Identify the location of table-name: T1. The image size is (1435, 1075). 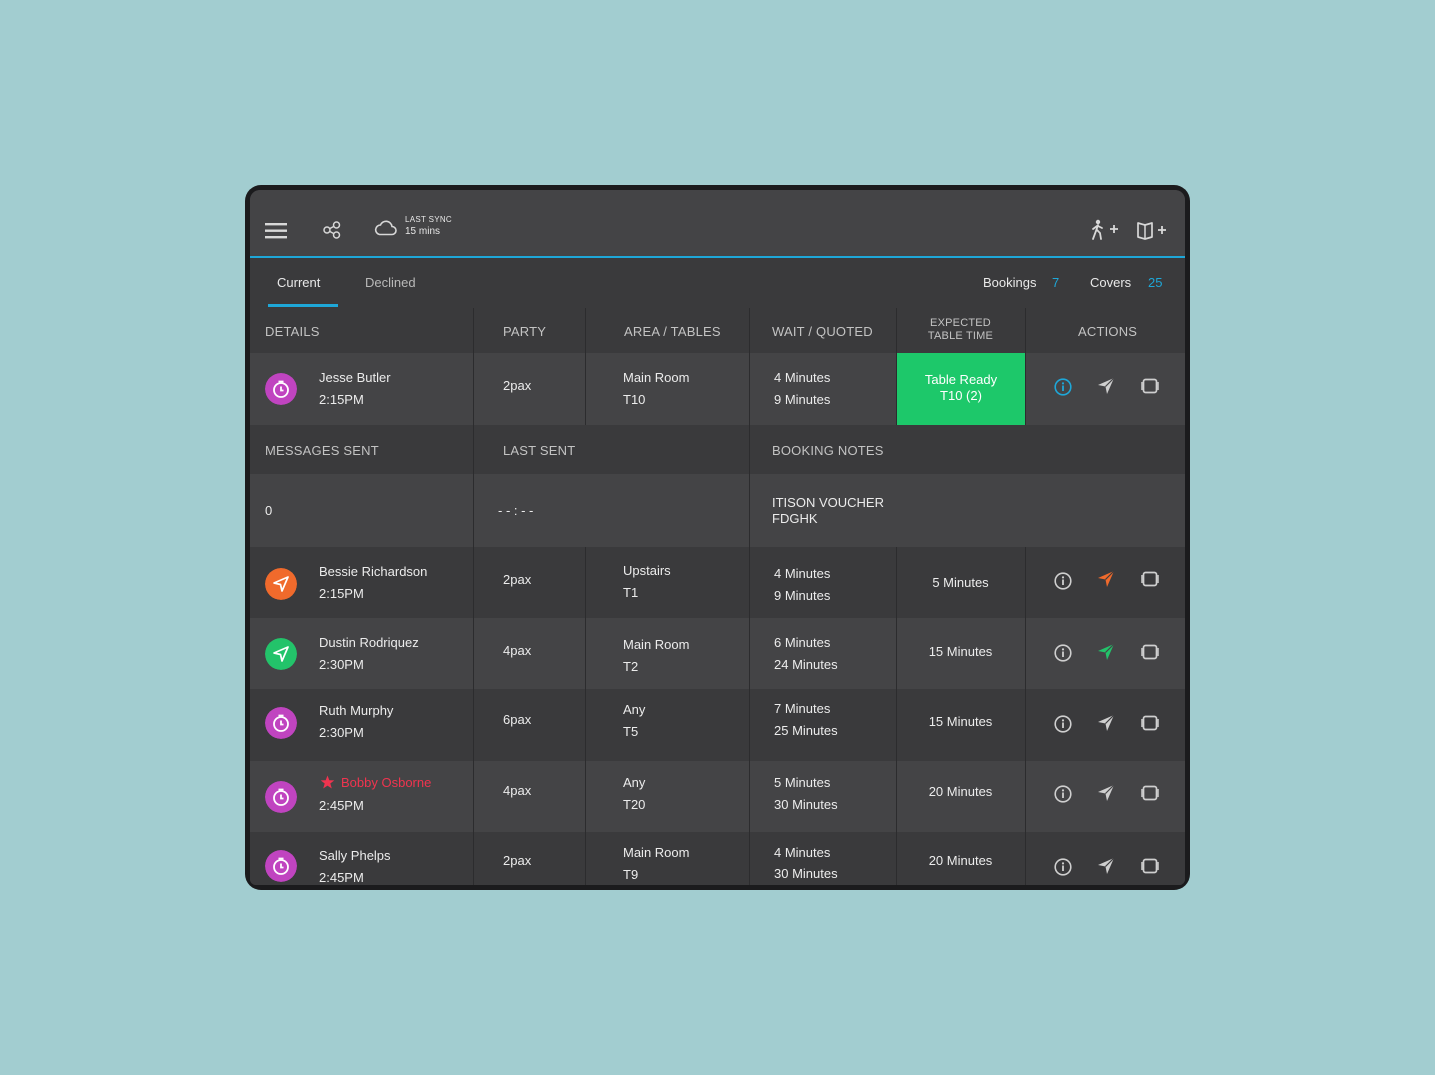
(631, 592).